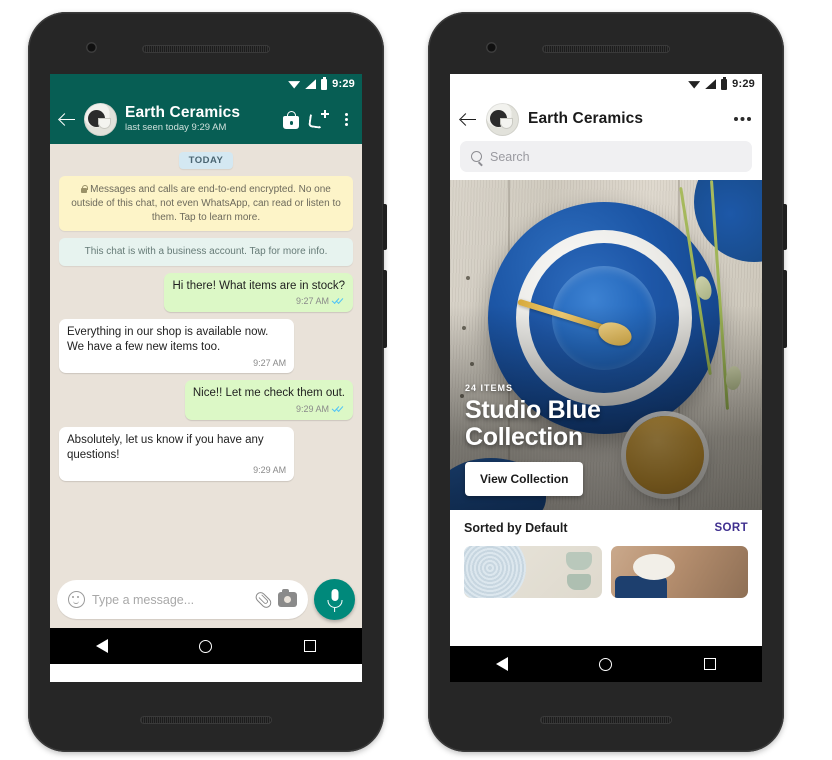 The height and width of the screenshot is (760, 832). What do you see at coordinates (731, 528) in the screenshot?
I see `sort-button: SORT` at bounding box center [731, 528].